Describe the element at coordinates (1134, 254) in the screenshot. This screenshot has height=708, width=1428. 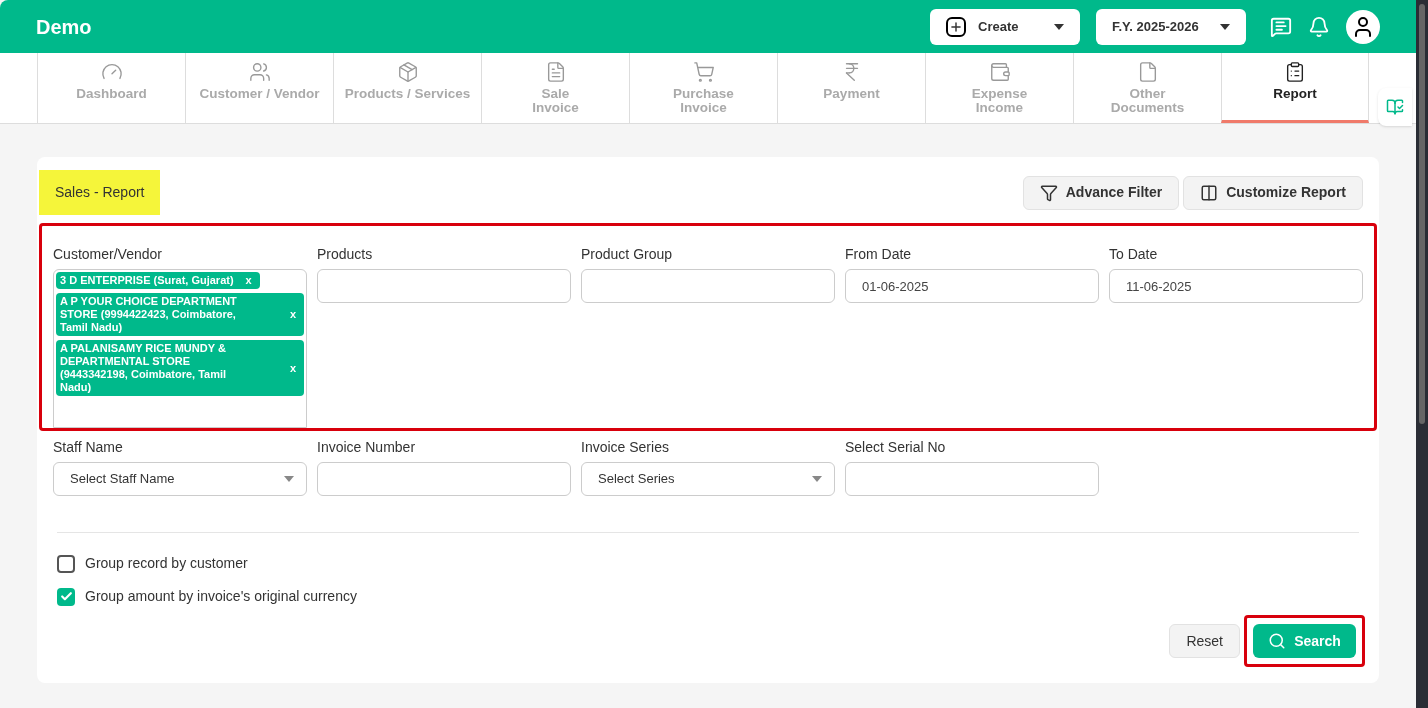
I see `field-label: To Date` at that location.